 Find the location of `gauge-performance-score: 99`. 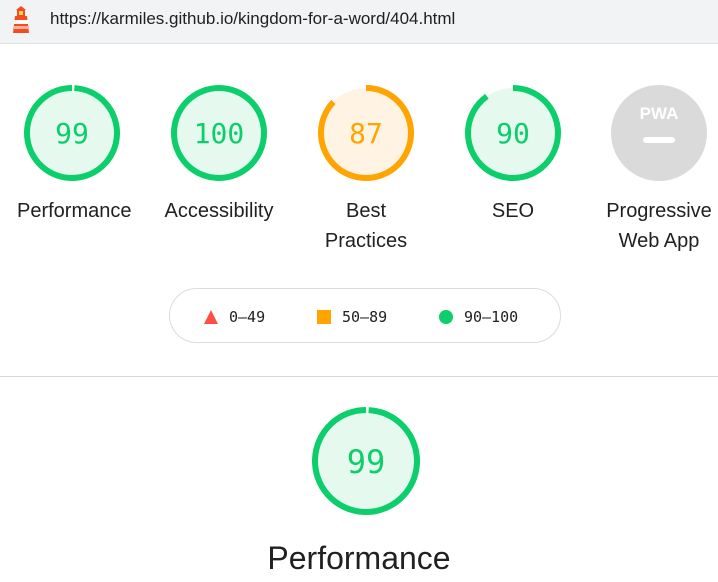

gauge-performance-score: 99 is located at coordinates (72, 133).